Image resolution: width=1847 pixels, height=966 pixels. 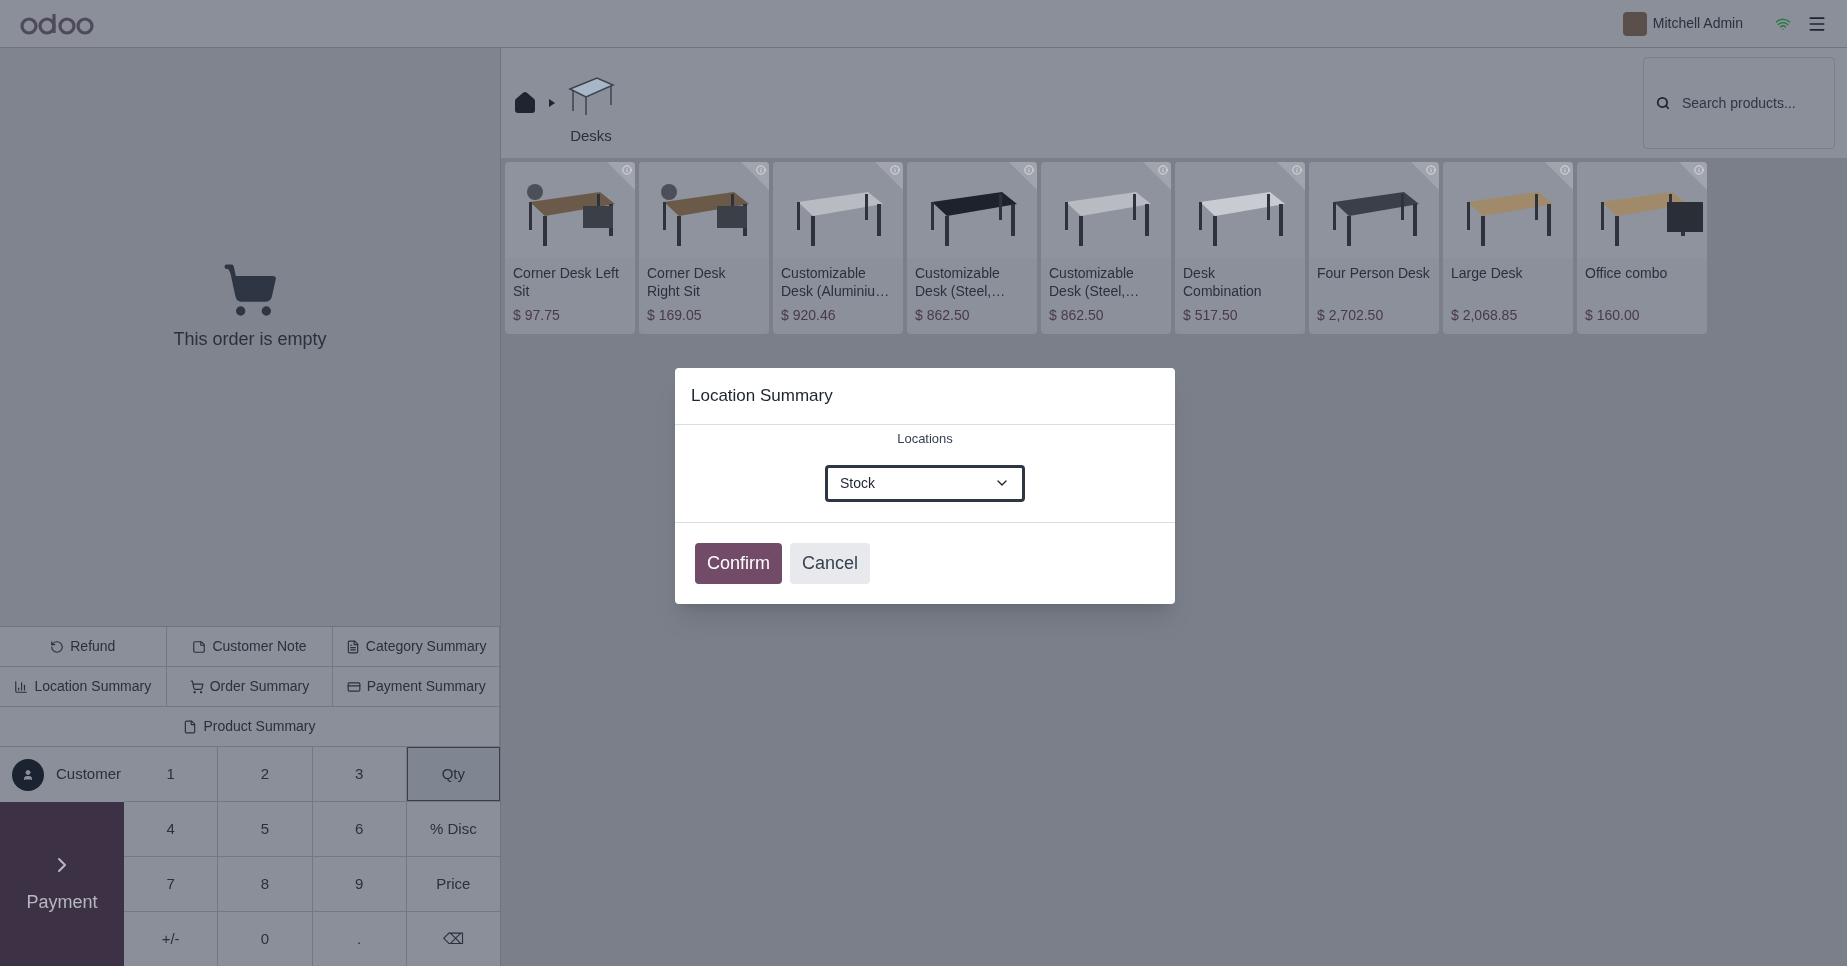 I want to click on cancel-button: Cancel, so click(x=830, y=563).